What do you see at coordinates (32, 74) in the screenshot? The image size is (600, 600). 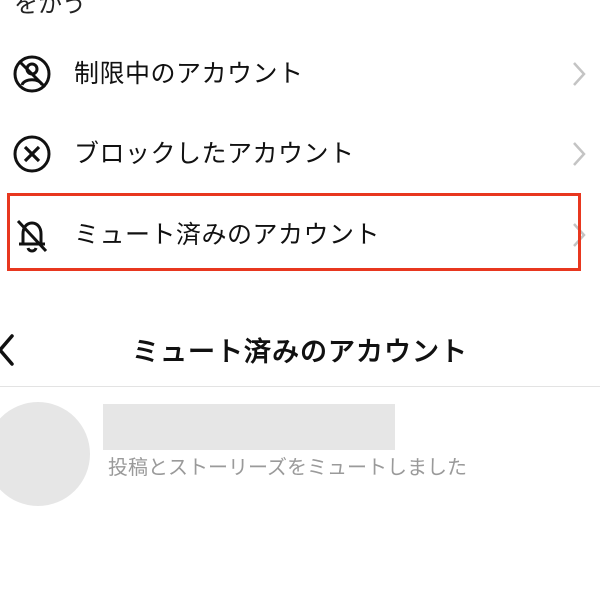 I see `restricted-icon` at bounding box center [32, 74].